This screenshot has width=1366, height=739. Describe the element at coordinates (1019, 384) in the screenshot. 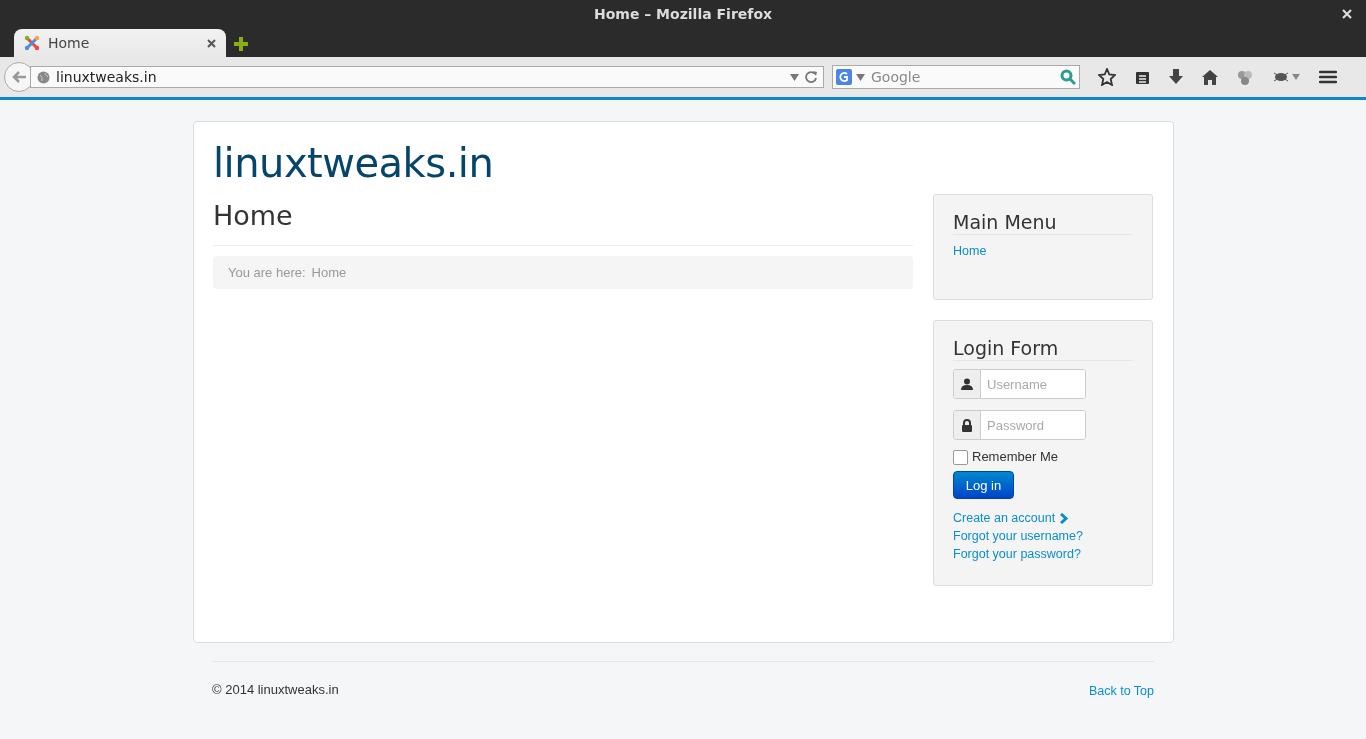

I see `username-field: Username` at that location.